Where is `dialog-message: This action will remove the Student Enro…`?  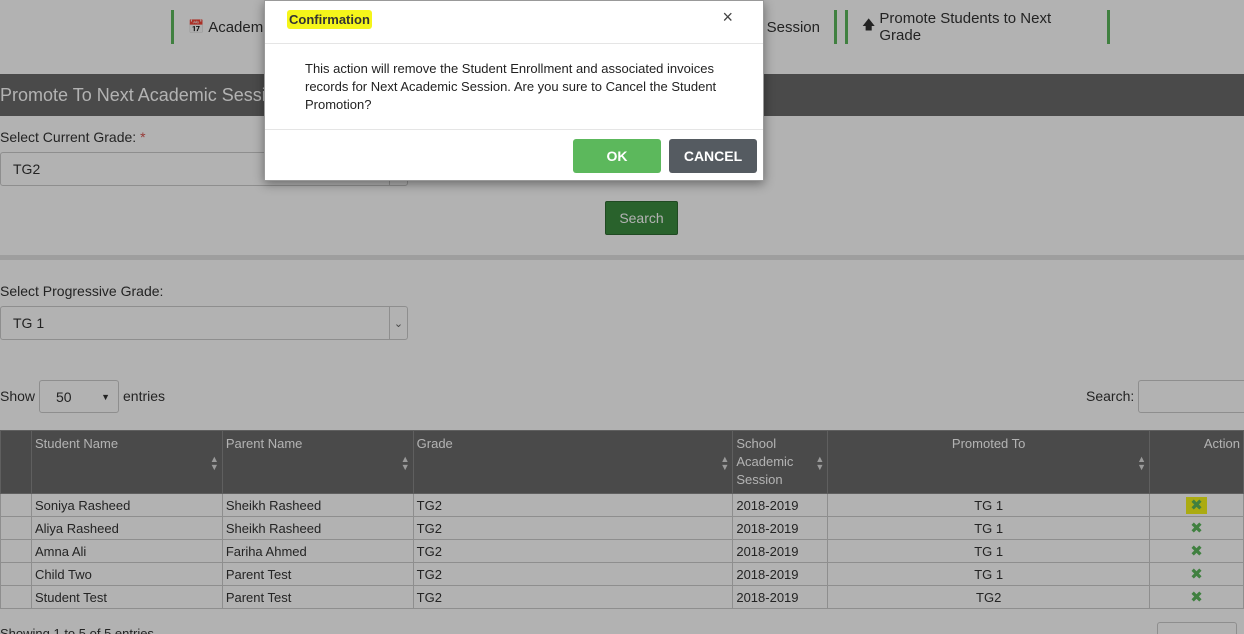
dialog-message: This action will remove the Student Enro… is located at coordinates (514, 87).